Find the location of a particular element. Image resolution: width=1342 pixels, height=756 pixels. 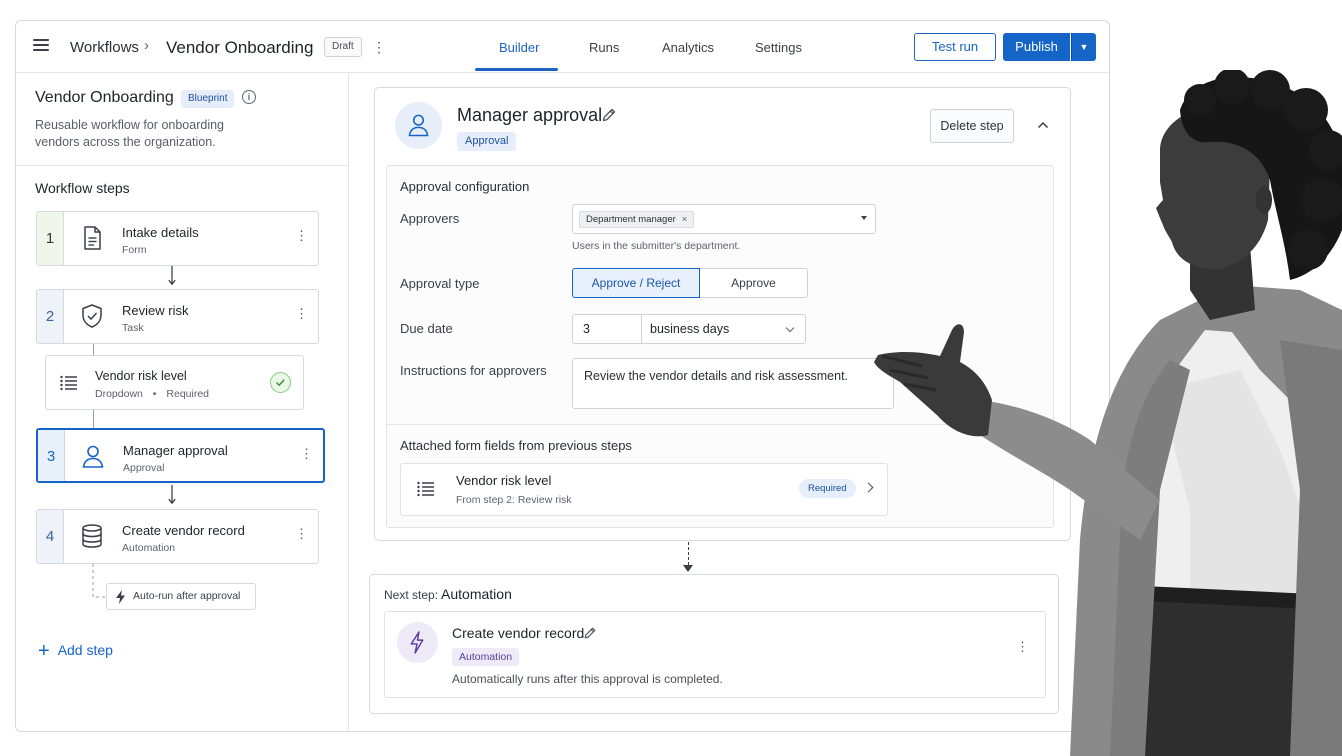

step-title: Manager approval is located at coordinates (530, 115).